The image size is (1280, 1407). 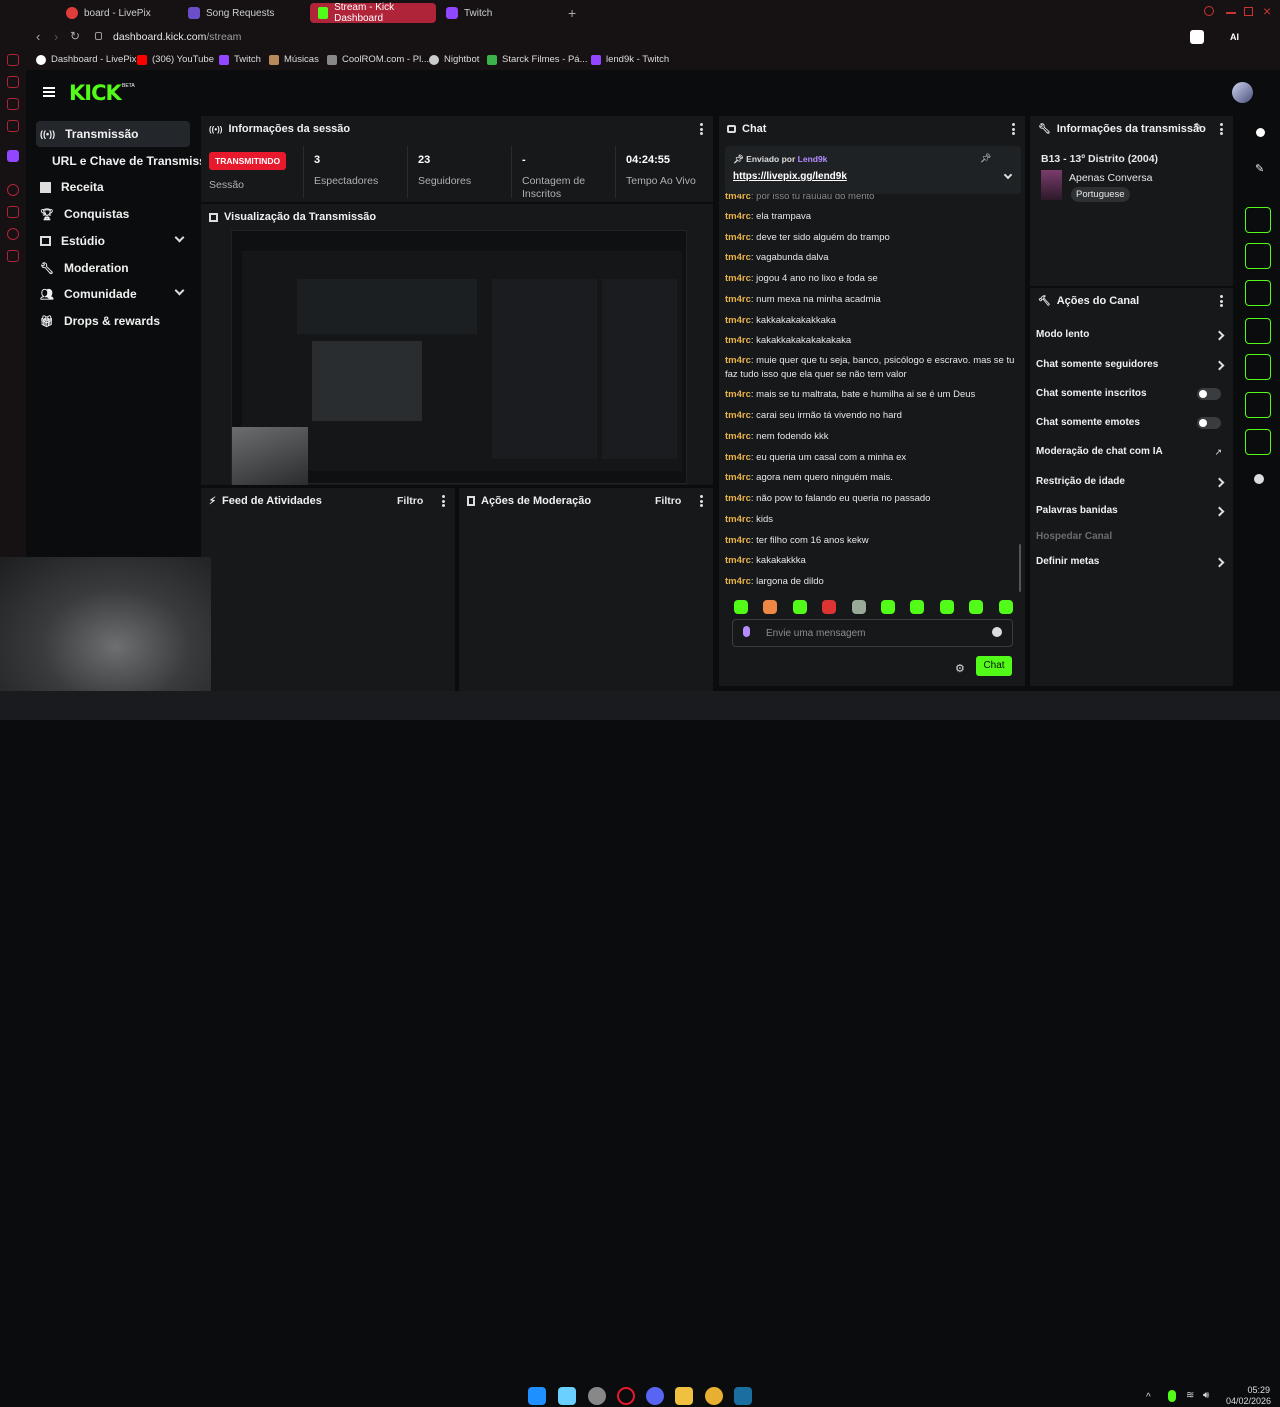 I want to click on url-field: dashboard.kick.com/stream, so click(x=177, y=37).